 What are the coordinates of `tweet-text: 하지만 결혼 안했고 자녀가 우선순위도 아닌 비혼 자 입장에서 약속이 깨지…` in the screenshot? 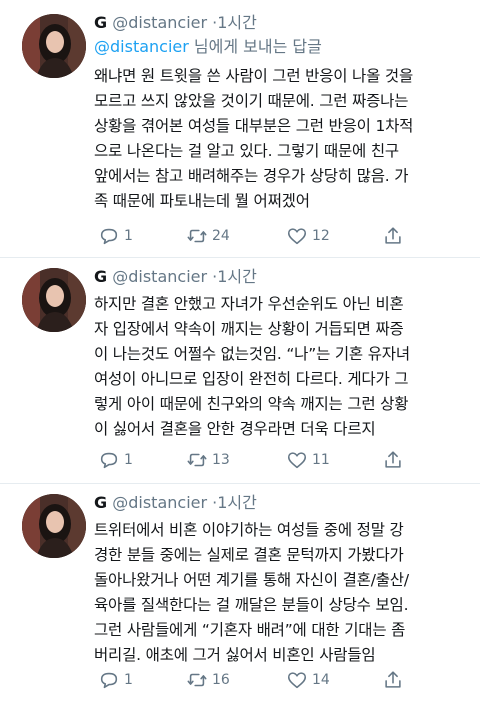 It's located at (252, 366).